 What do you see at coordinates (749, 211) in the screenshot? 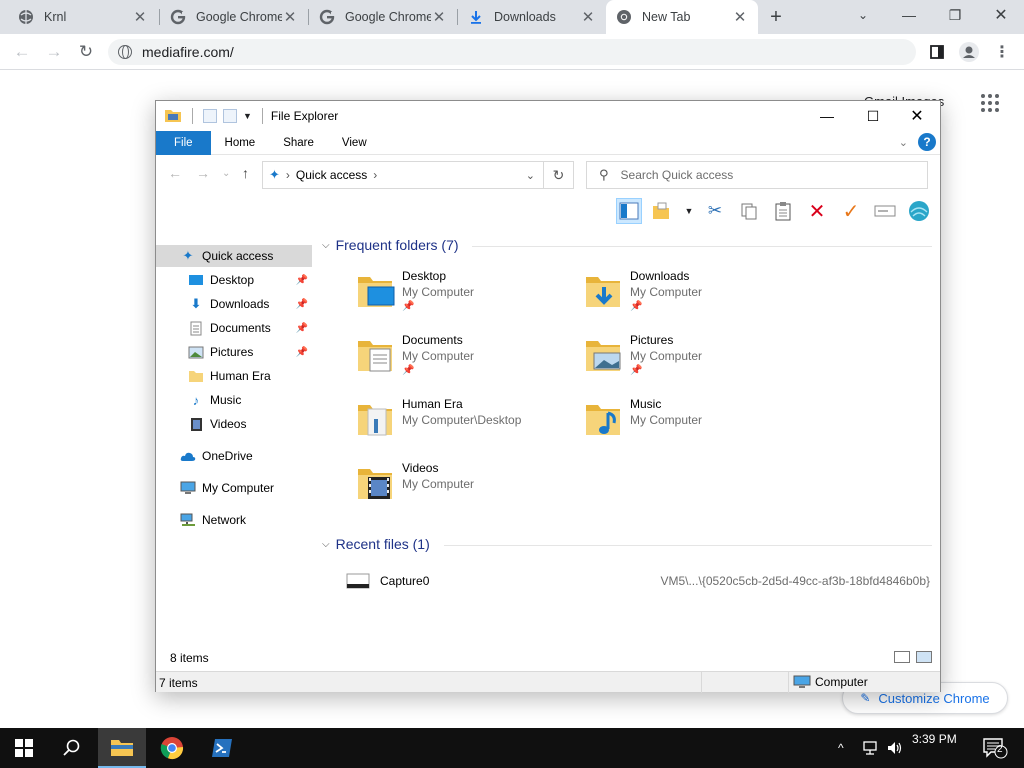
I see `copy-icon` at bounding box center [749, 211].